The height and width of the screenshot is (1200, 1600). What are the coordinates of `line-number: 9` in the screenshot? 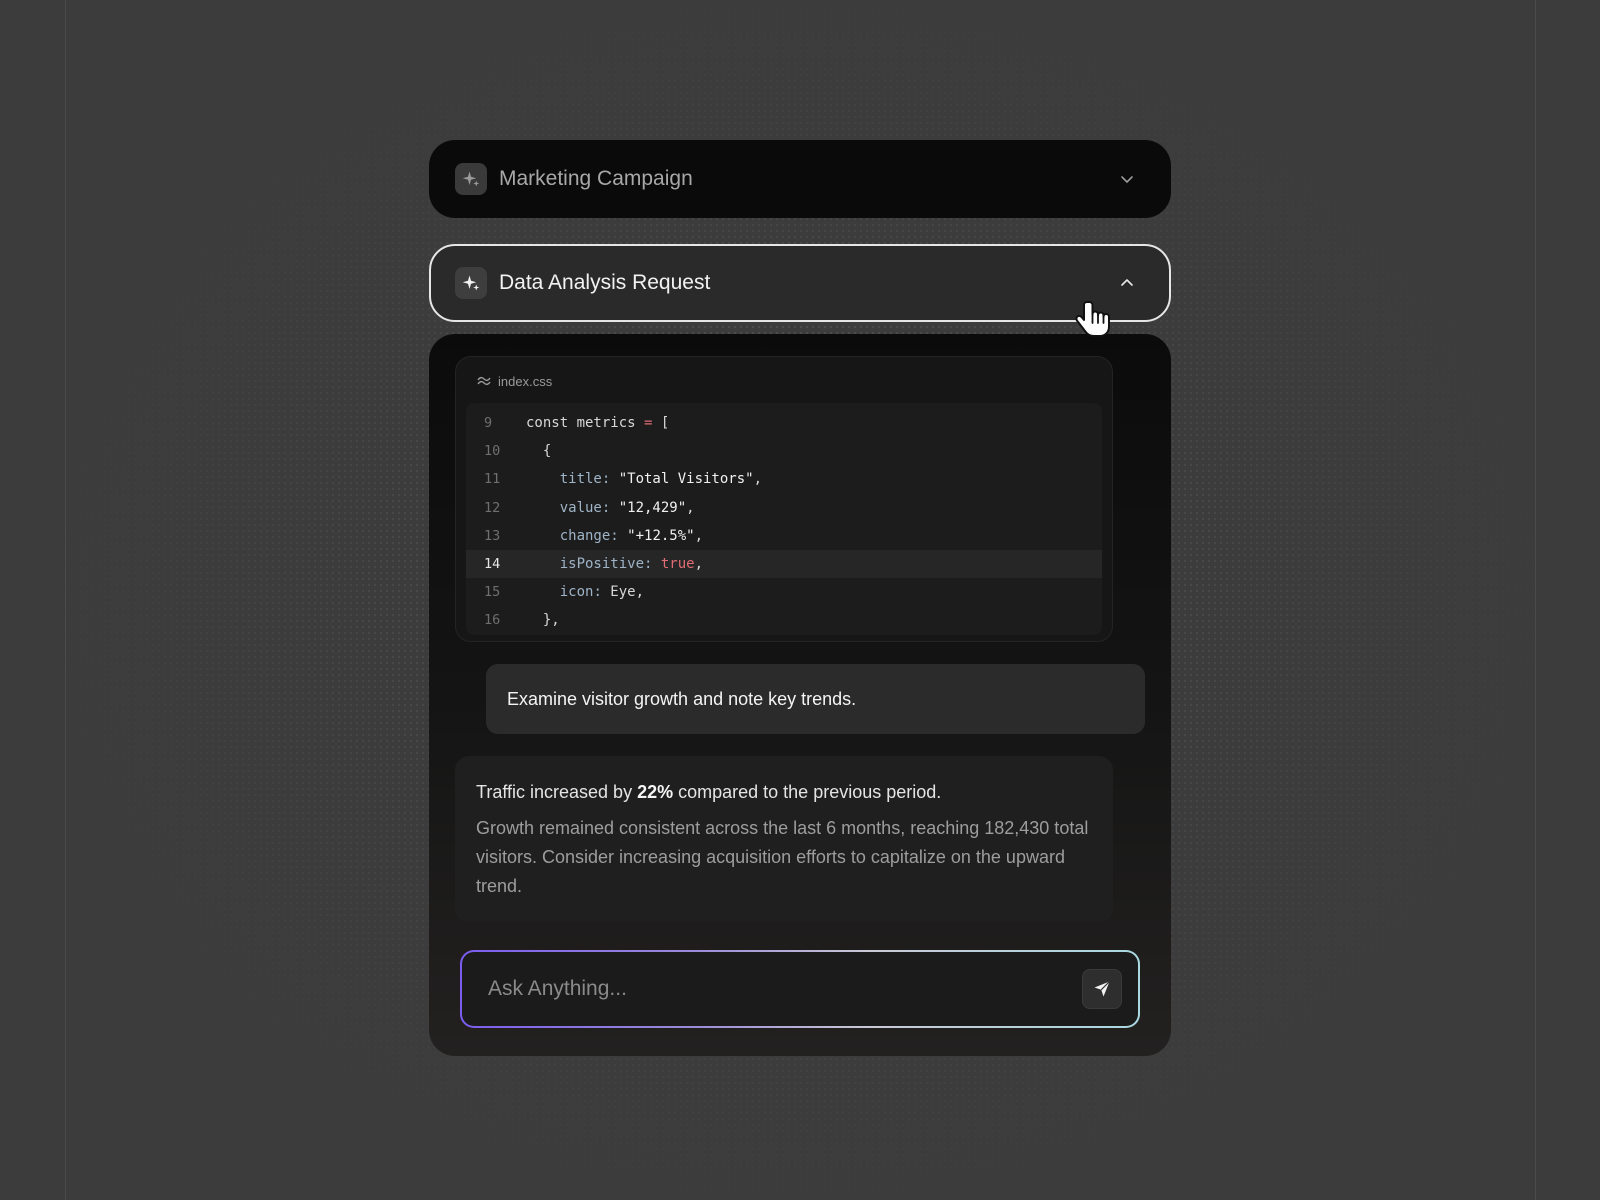 It's located at (488, 423).